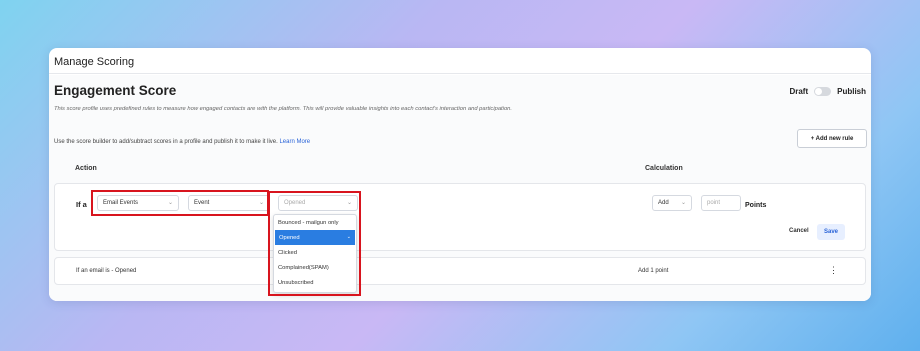  I want to click on operation-select: Add ⌄, so click(672, 203).